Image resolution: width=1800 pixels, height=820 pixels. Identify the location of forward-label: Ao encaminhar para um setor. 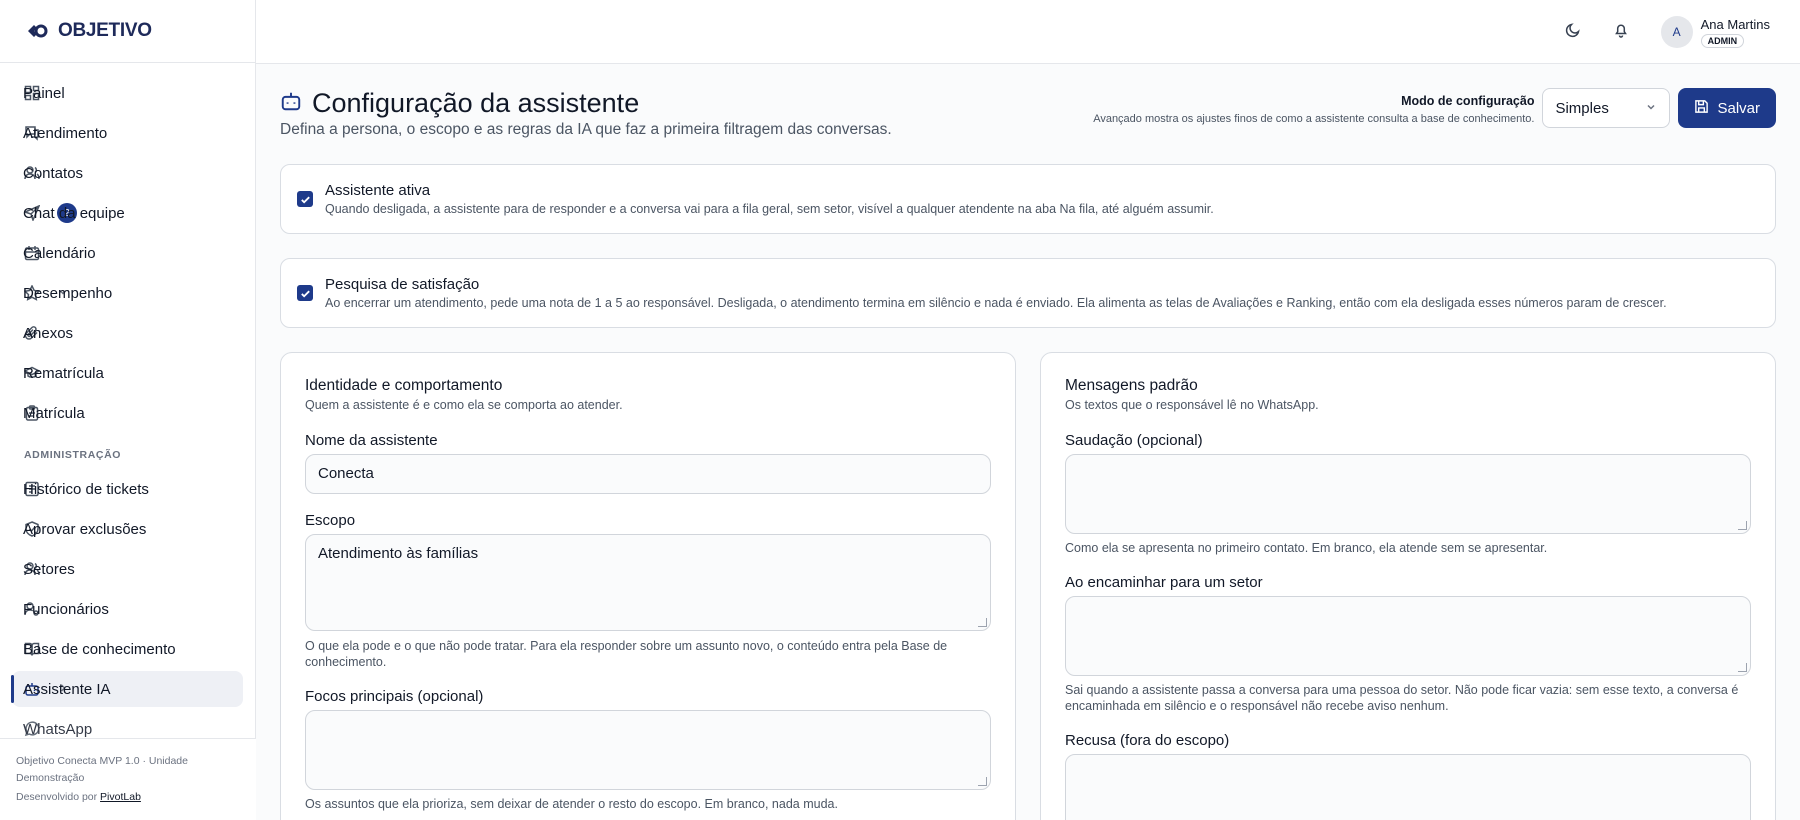
(1164, 582).